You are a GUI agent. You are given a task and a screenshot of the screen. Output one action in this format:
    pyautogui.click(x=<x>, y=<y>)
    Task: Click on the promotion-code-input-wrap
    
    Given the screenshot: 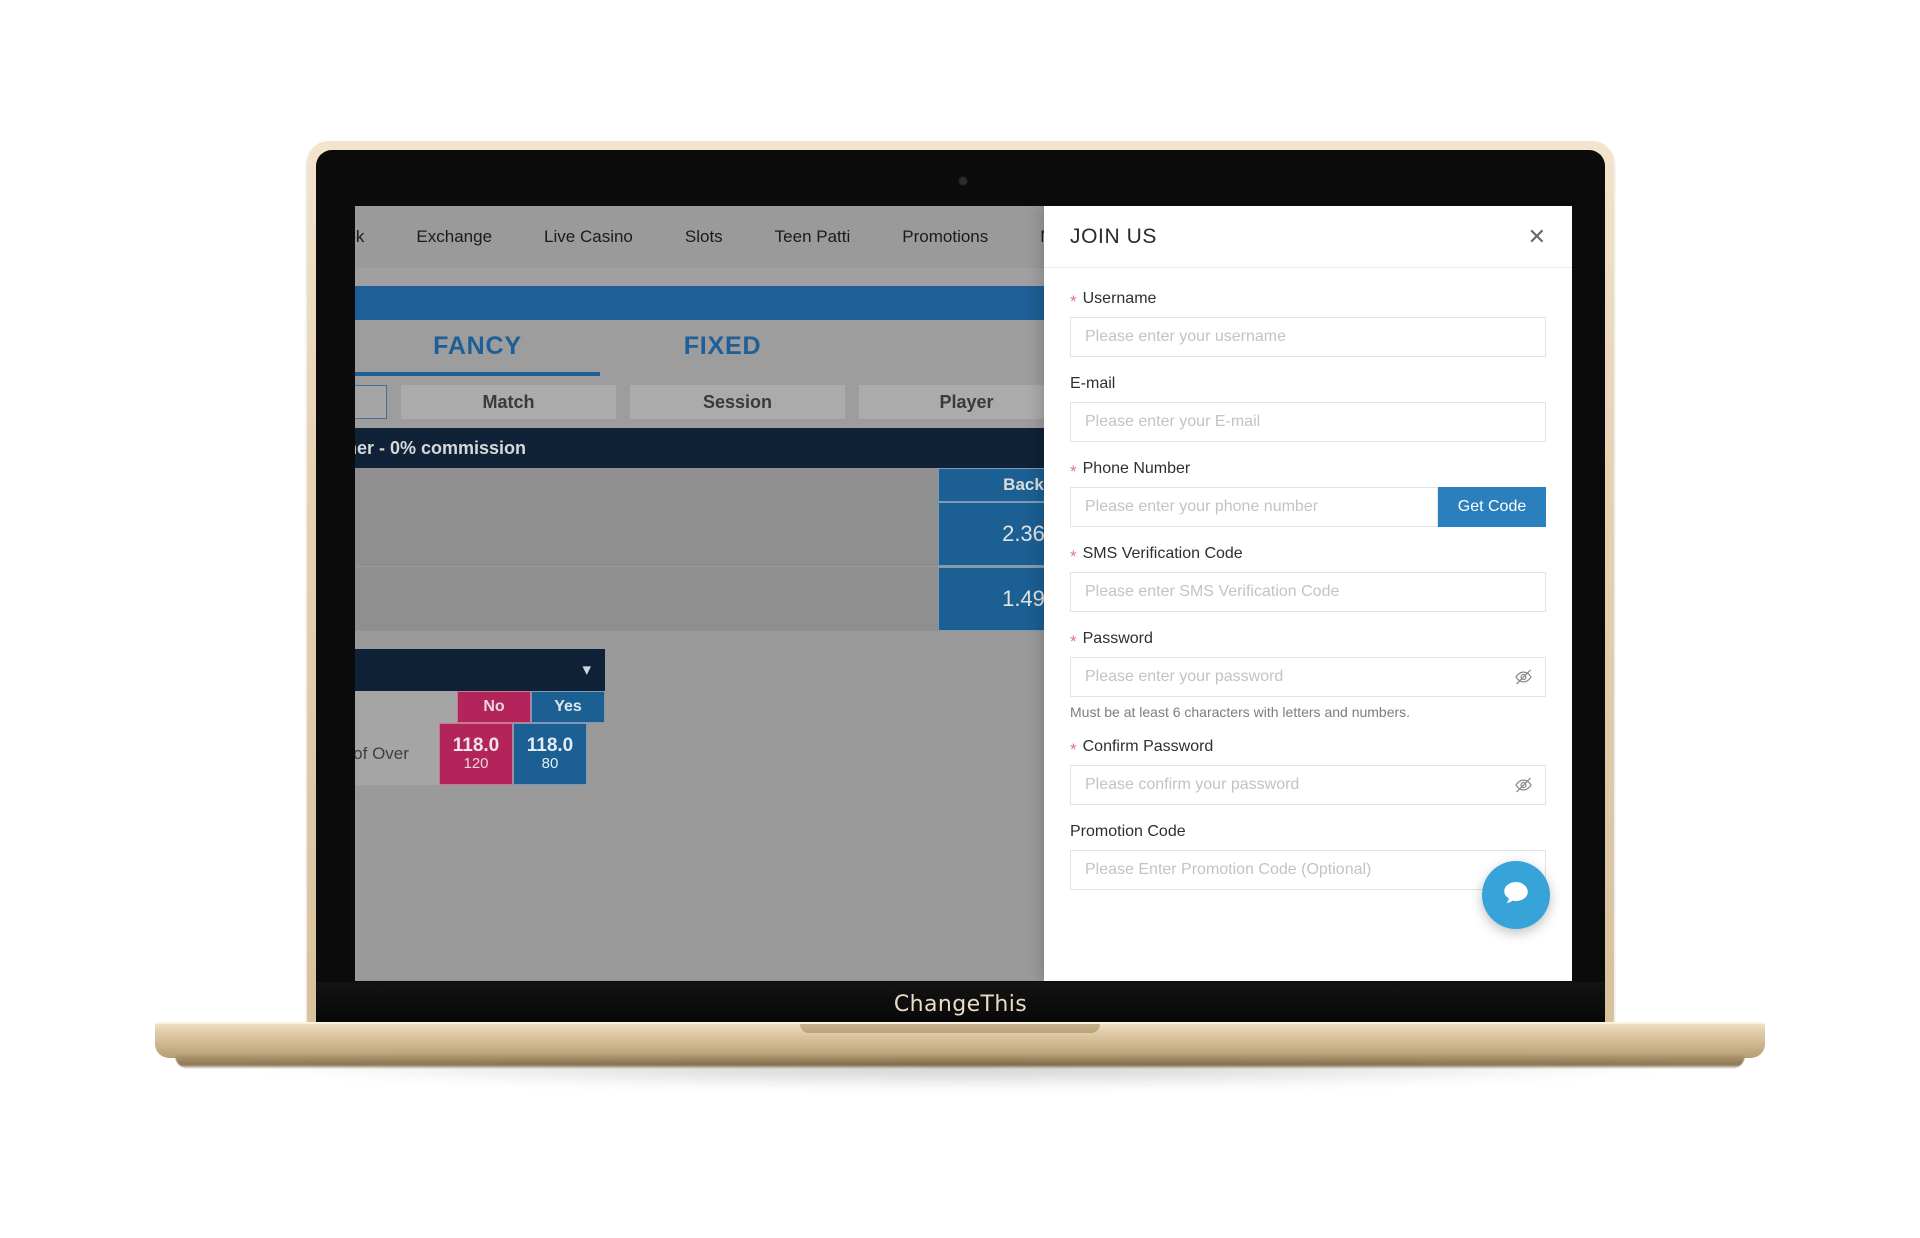 What is the action you would take?
    pyautogui.click(x=1308, y=870)
    